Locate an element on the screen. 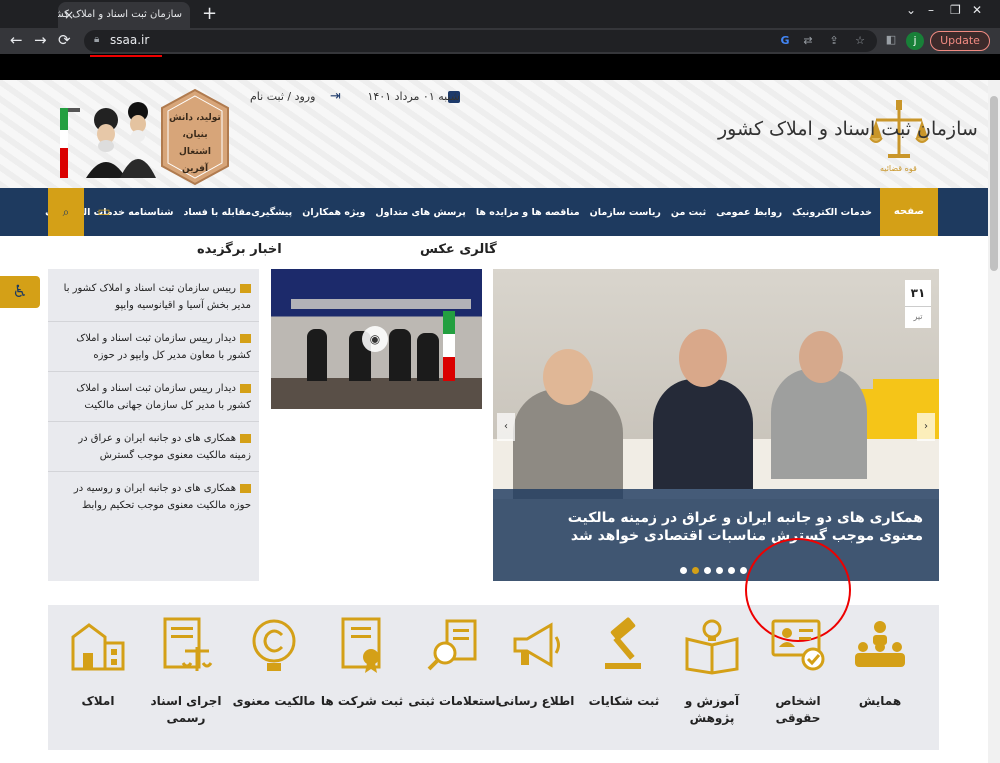 The width and height of the screenshot is (1000, 763). service-intellectual-property: مالکیت معنوی is located at coordinates (274, 679).